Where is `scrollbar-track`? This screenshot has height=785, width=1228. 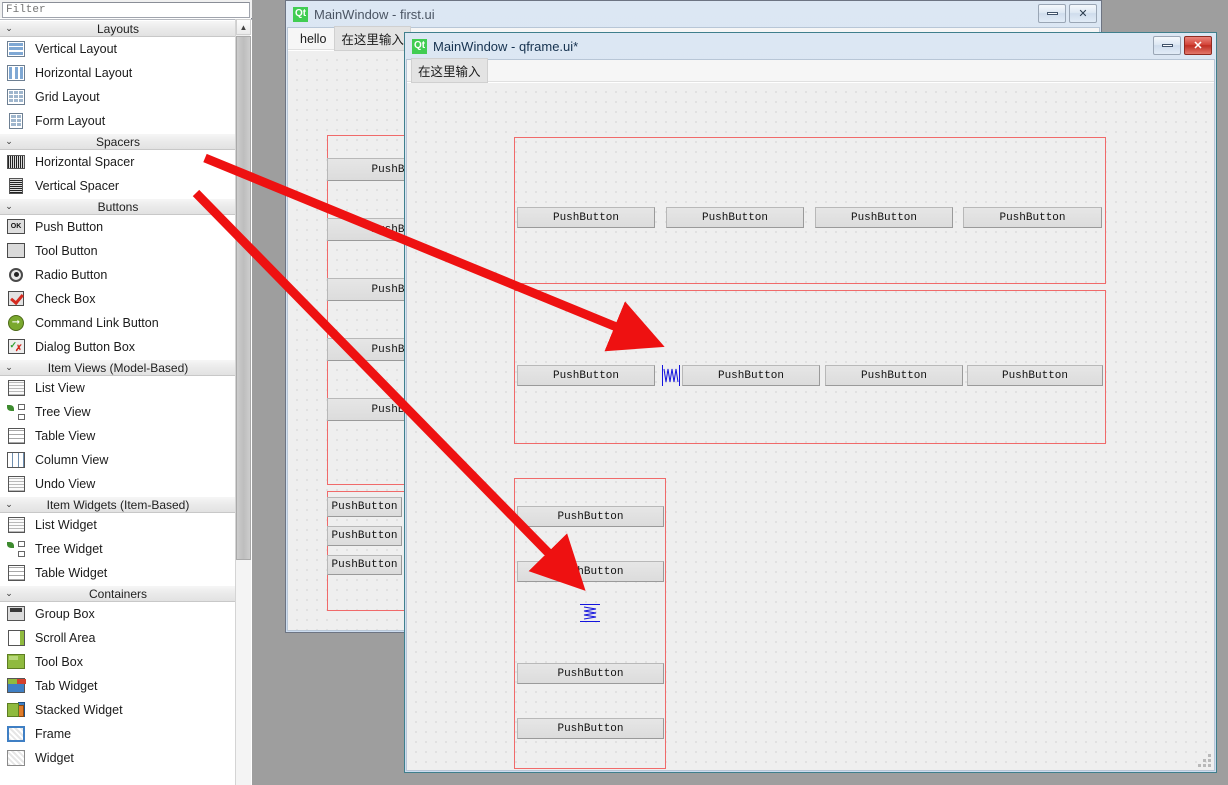
scrollbar-track is located at coordinates (243, 672).